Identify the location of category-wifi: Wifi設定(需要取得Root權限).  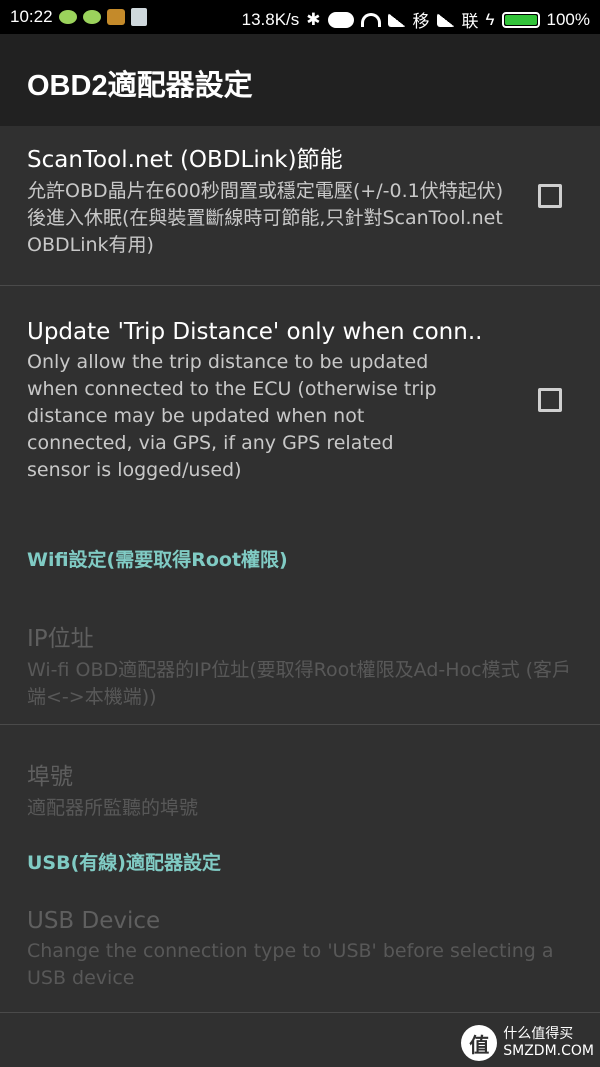
(300, 552).